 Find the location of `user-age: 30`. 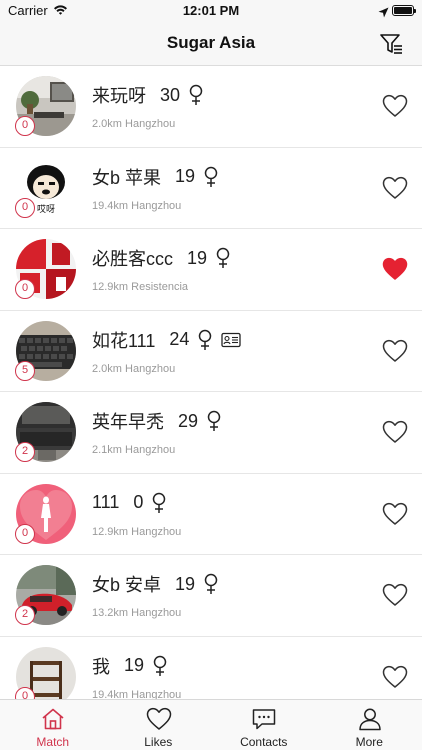

user-age: 30 is located at coordinates (170, 94).